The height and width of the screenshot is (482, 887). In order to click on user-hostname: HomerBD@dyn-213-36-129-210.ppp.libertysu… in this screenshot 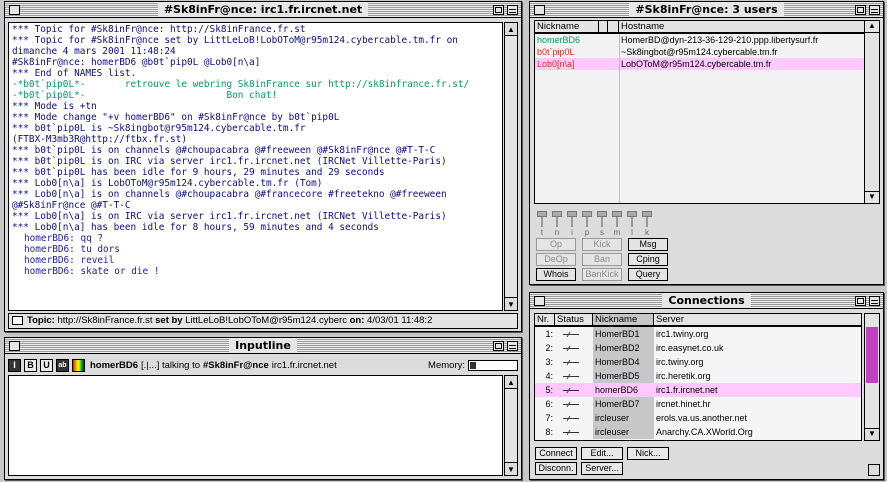, I will do `click(720, 40)`.